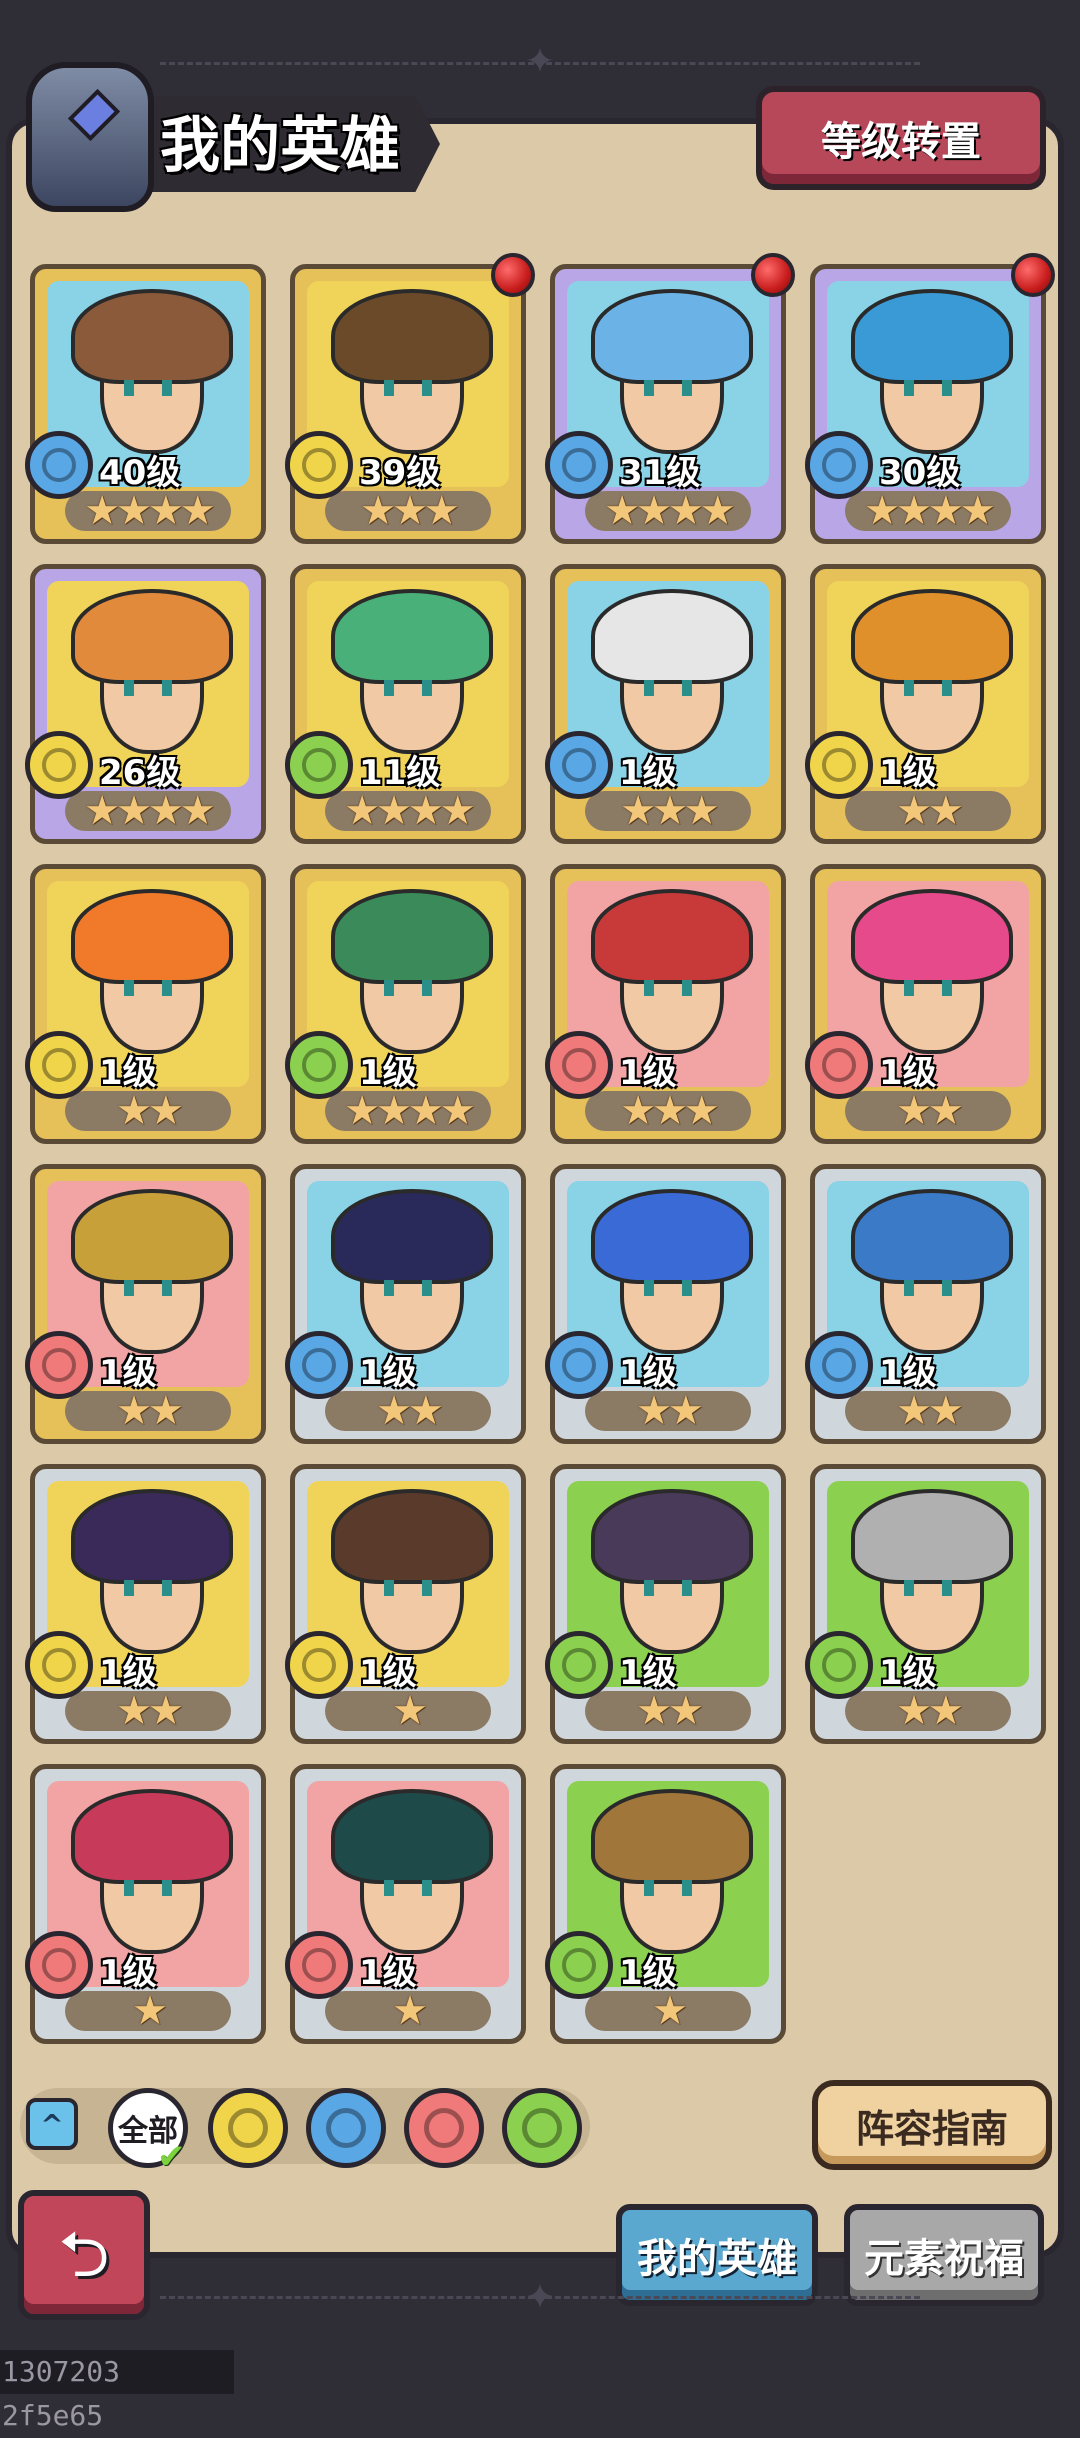  Describe the element at coordinates (444, 2128) in the screenshot. I see `filter-fire-button` at that location.